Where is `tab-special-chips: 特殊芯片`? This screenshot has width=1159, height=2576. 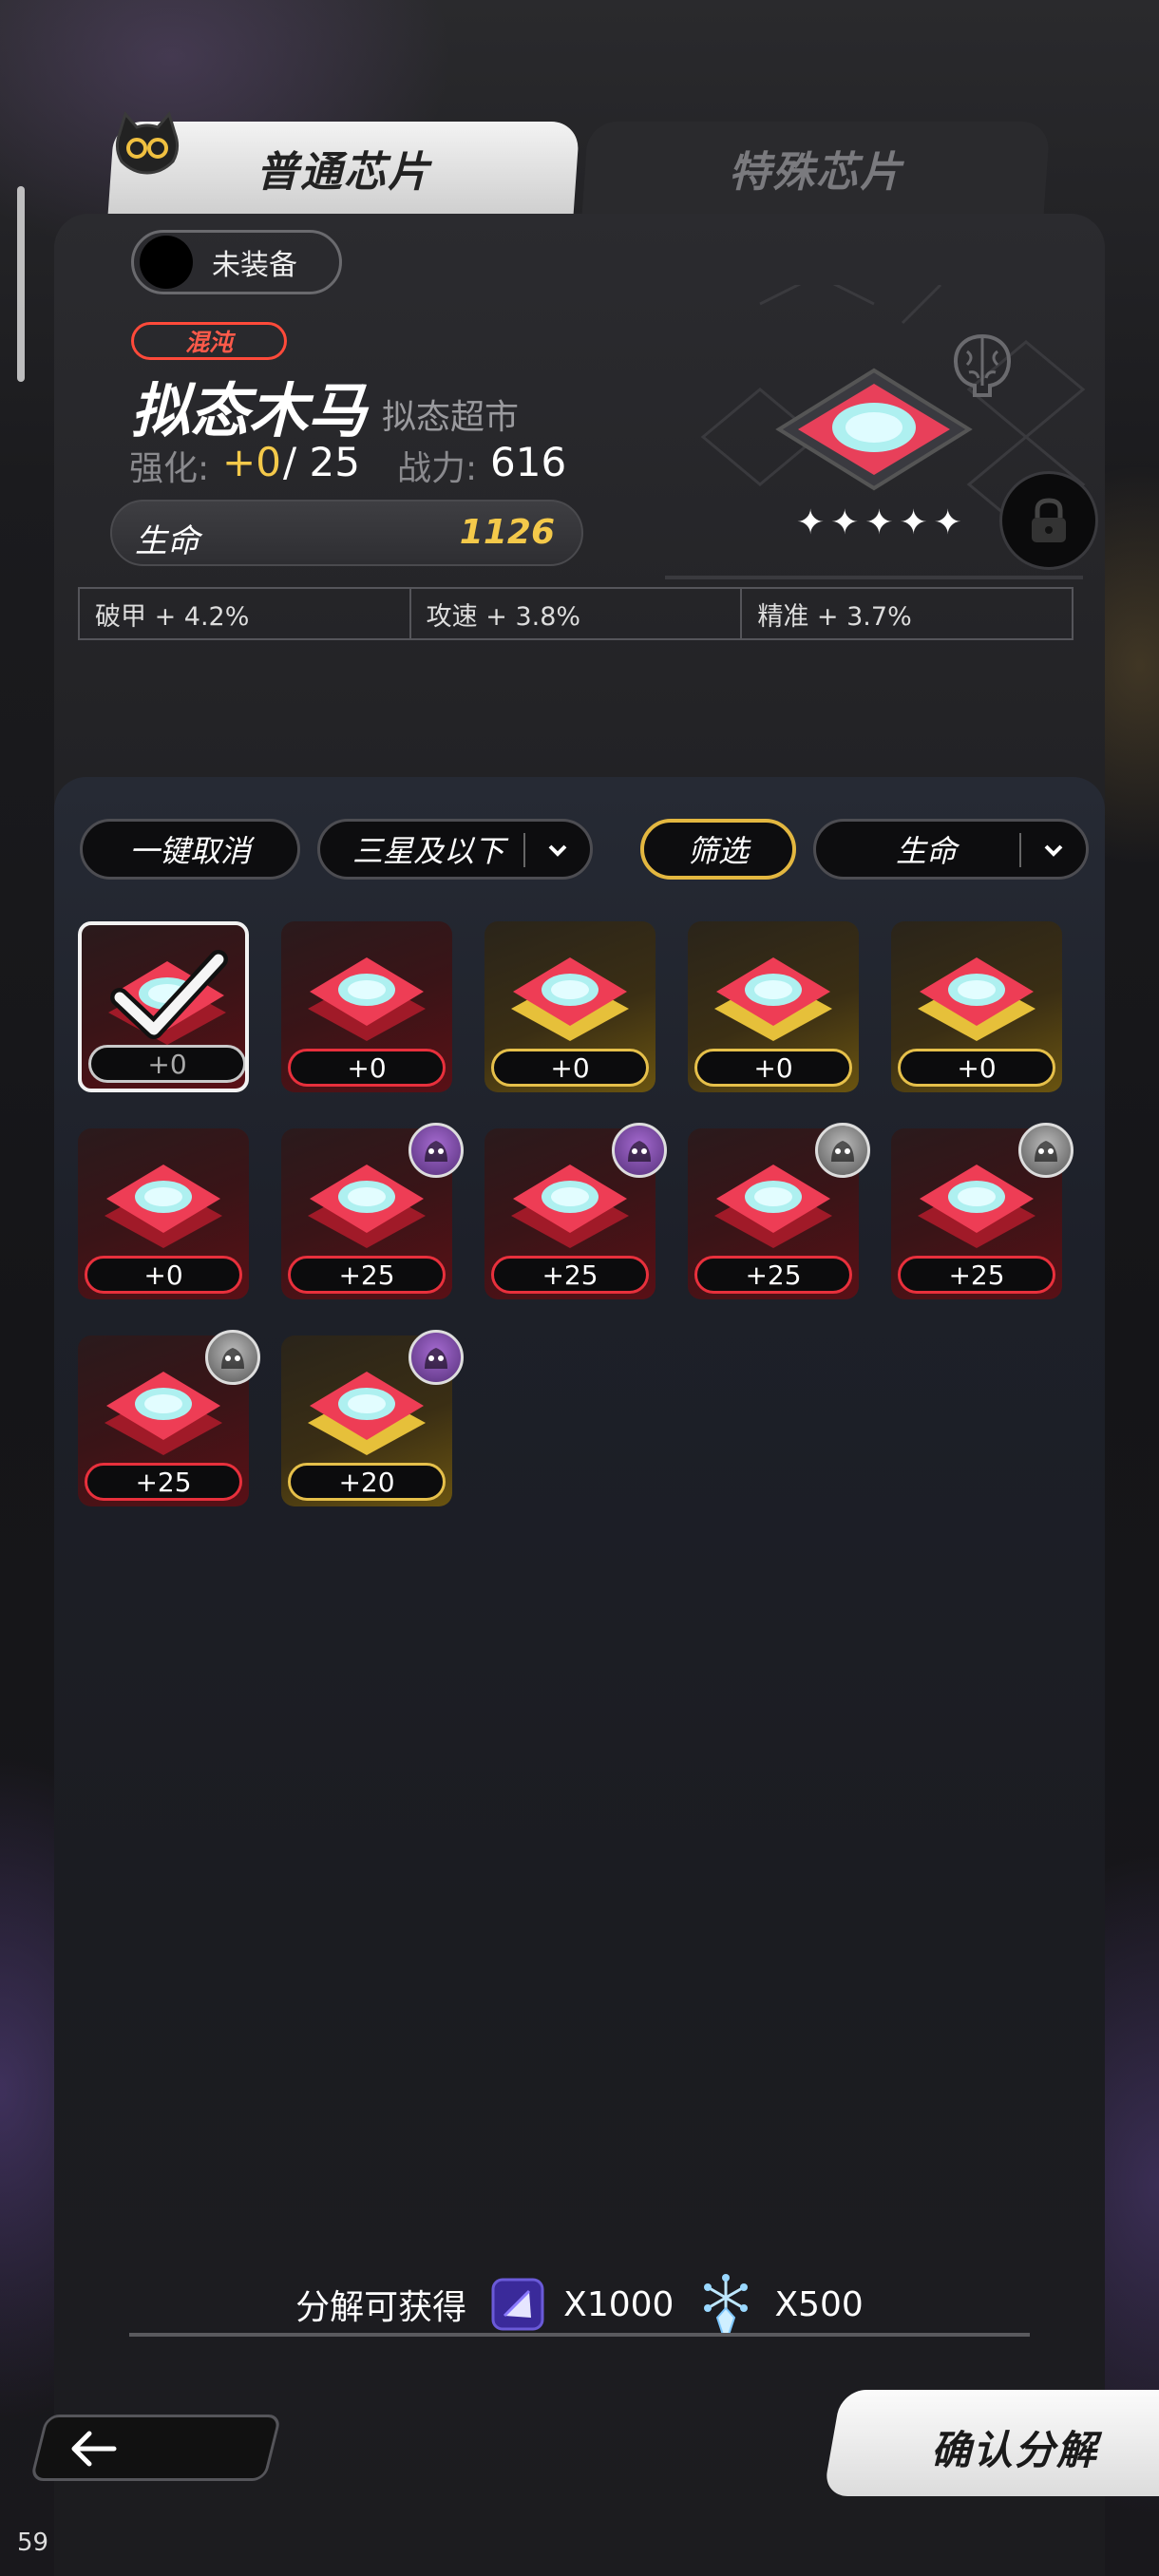 tab-special-chips: 特殊芯片 is located at coordinates (816, 168).